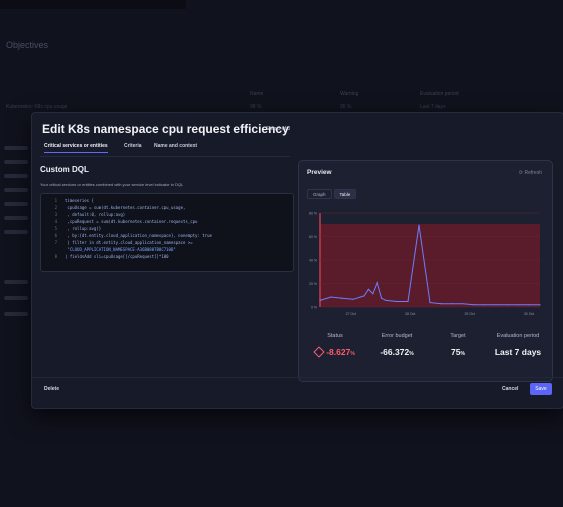  Describe the element at coordinates (319, 352) in the screenshot. I see `status-warning-icon` at that location.